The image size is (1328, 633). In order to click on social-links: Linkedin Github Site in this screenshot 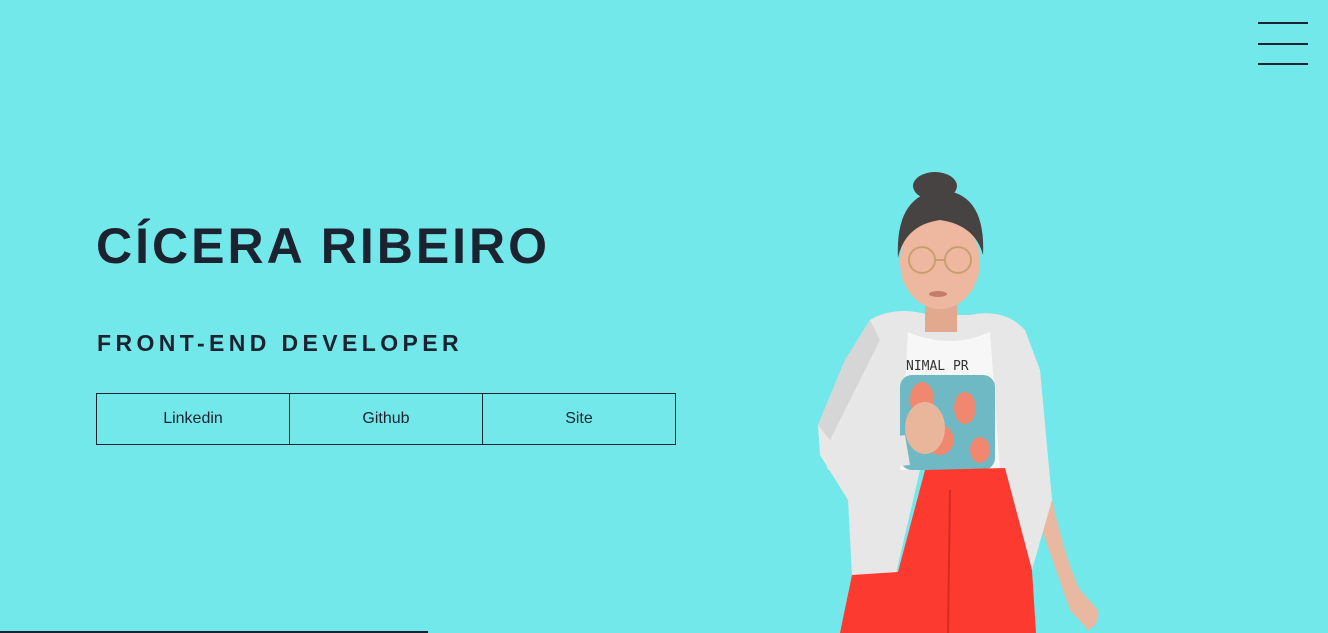, I will do `click(386, 419)`.